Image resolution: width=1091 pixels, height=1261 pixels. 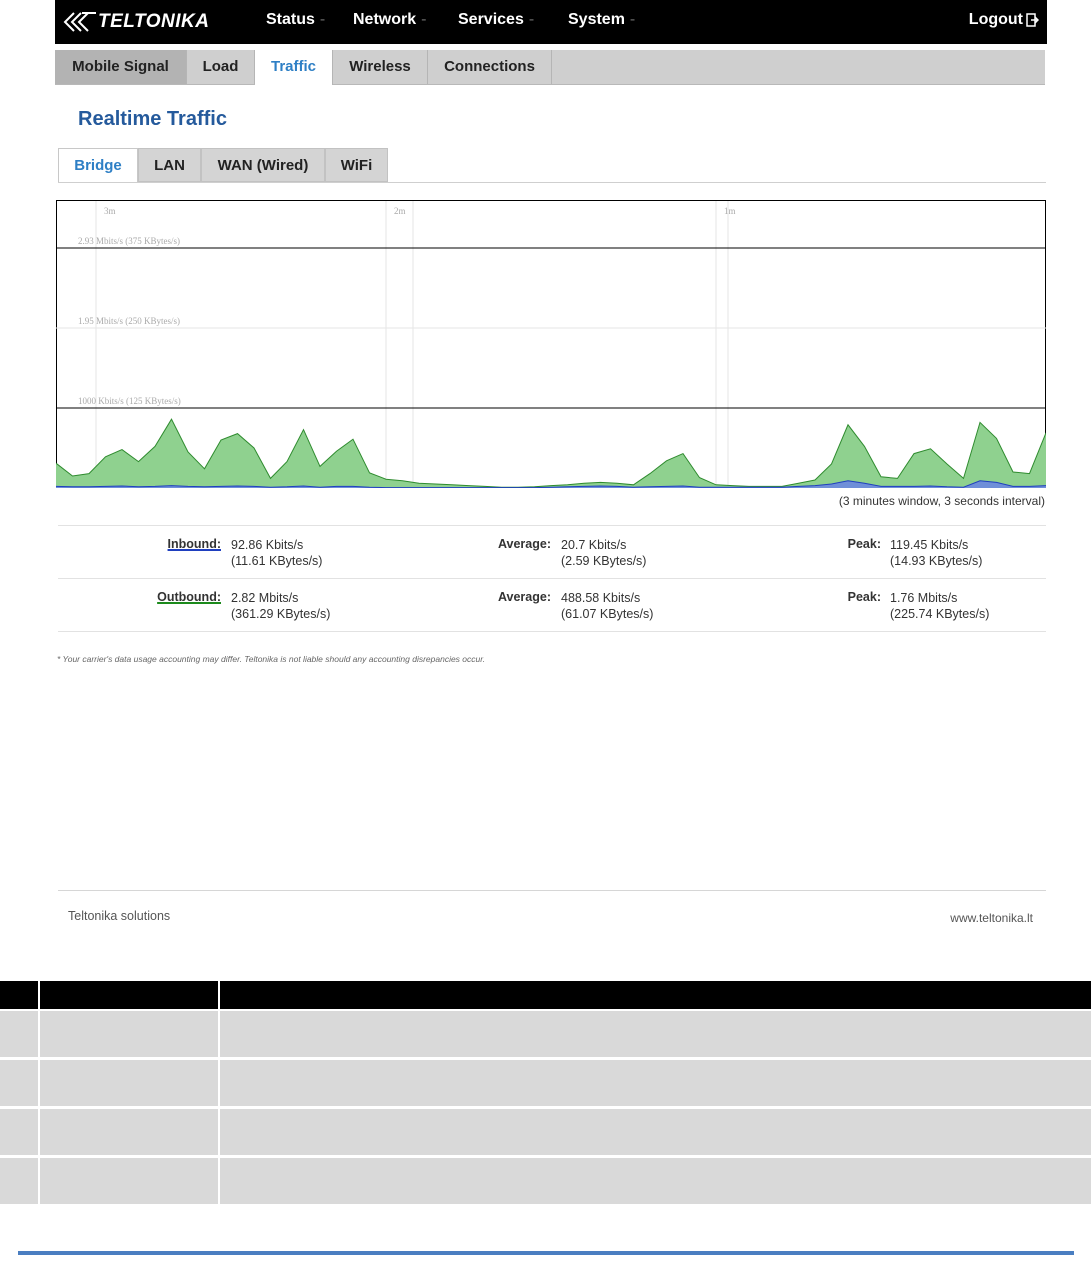 I want to click on outbound-current: 2.82 Mbits/s (361.29 KBytes/s), so click(x=280, y=606).